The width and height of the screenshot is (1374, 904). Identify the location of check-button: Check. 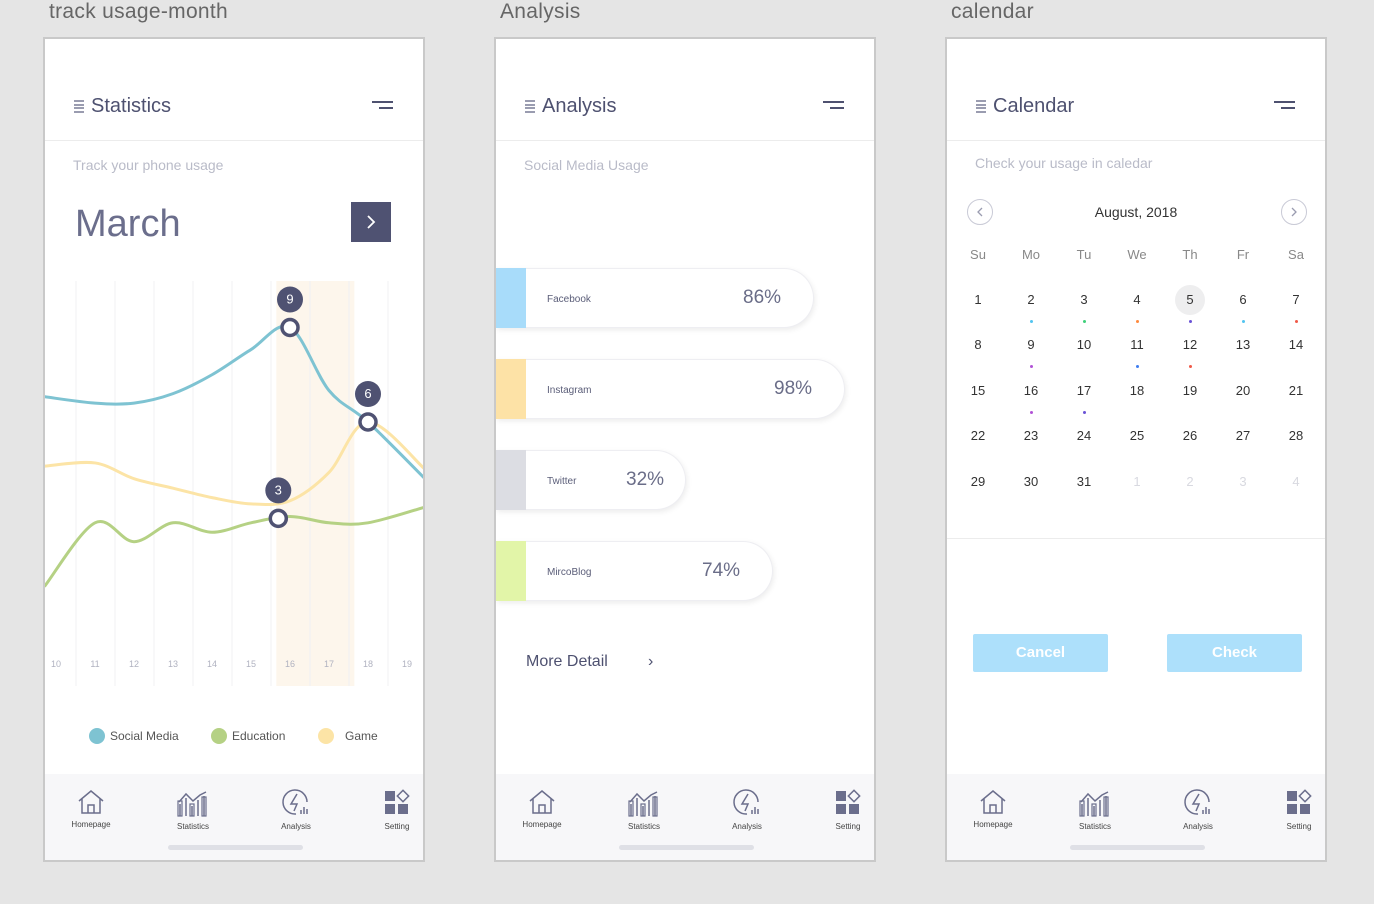
(1234, 653).